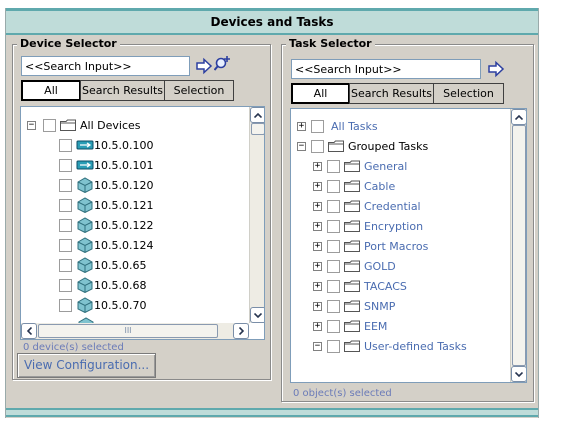 Image resolution: width=563 pixels, height=433 pixels. Describe the element at coordinates (106, 245) in the screenshot. I see `device-row: 10.5.0.124` at that location.